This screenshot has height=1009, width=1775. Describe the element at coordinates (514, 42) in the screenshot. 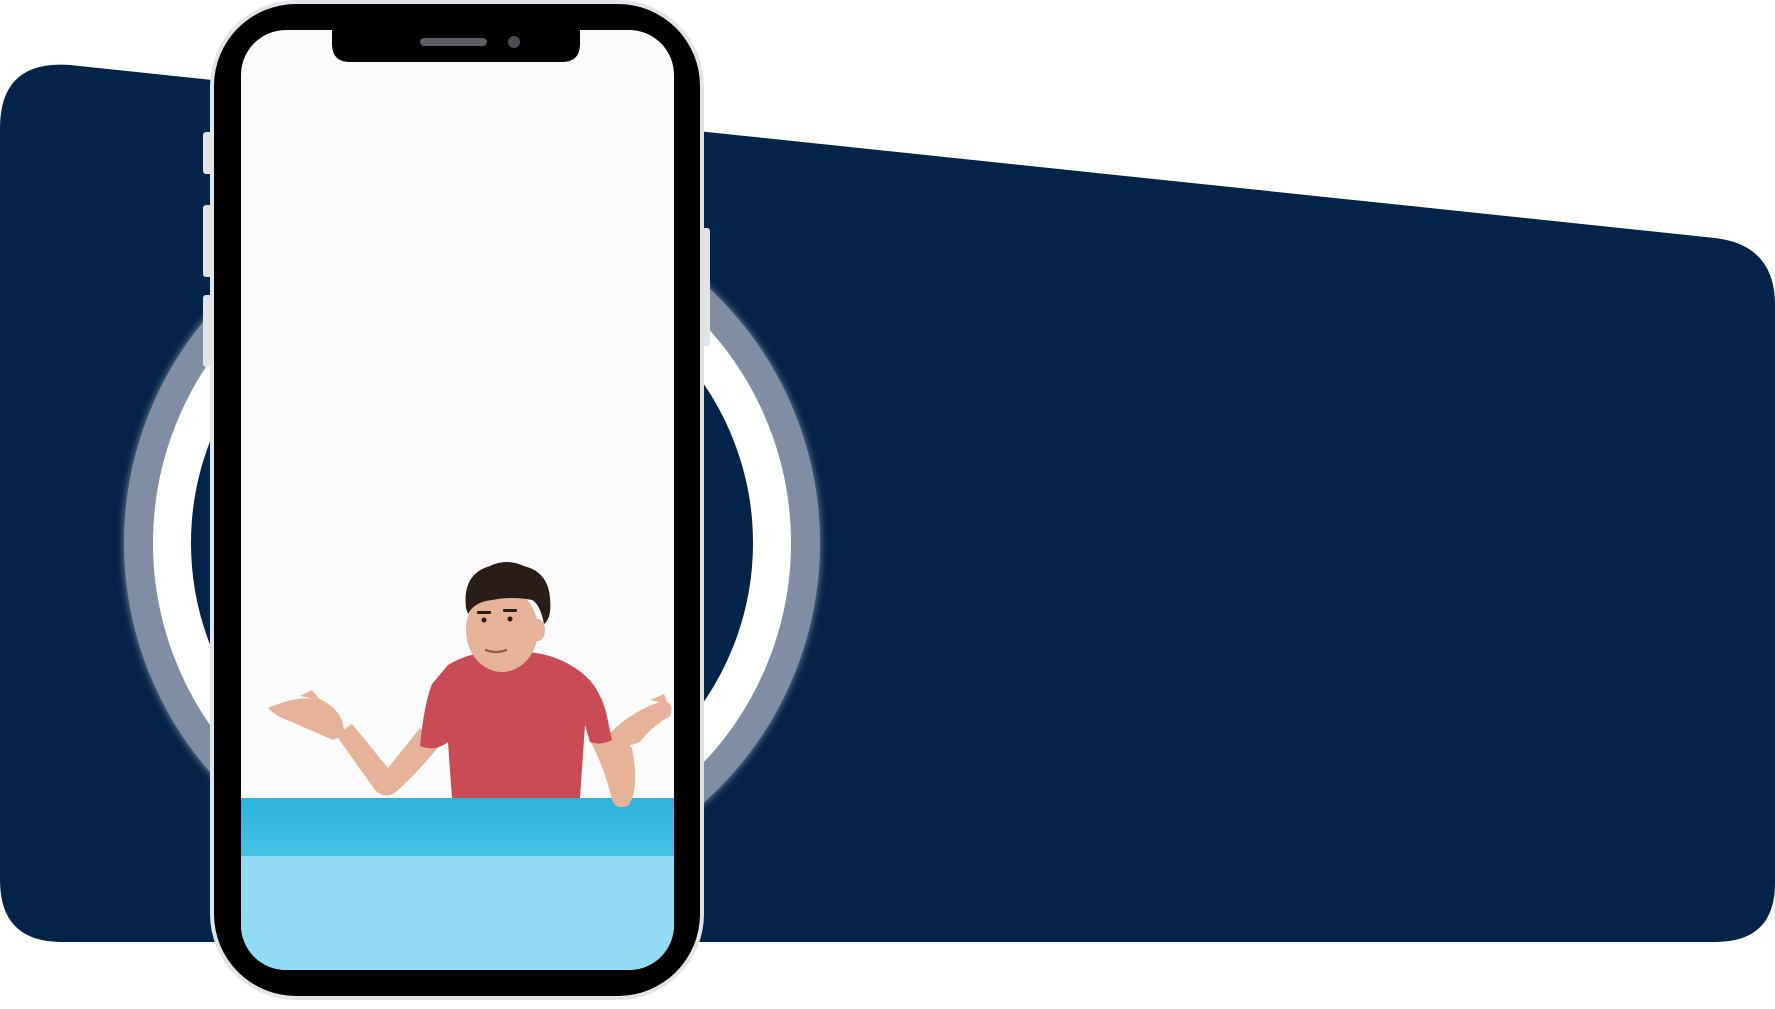

I see `front-camera` at that location.